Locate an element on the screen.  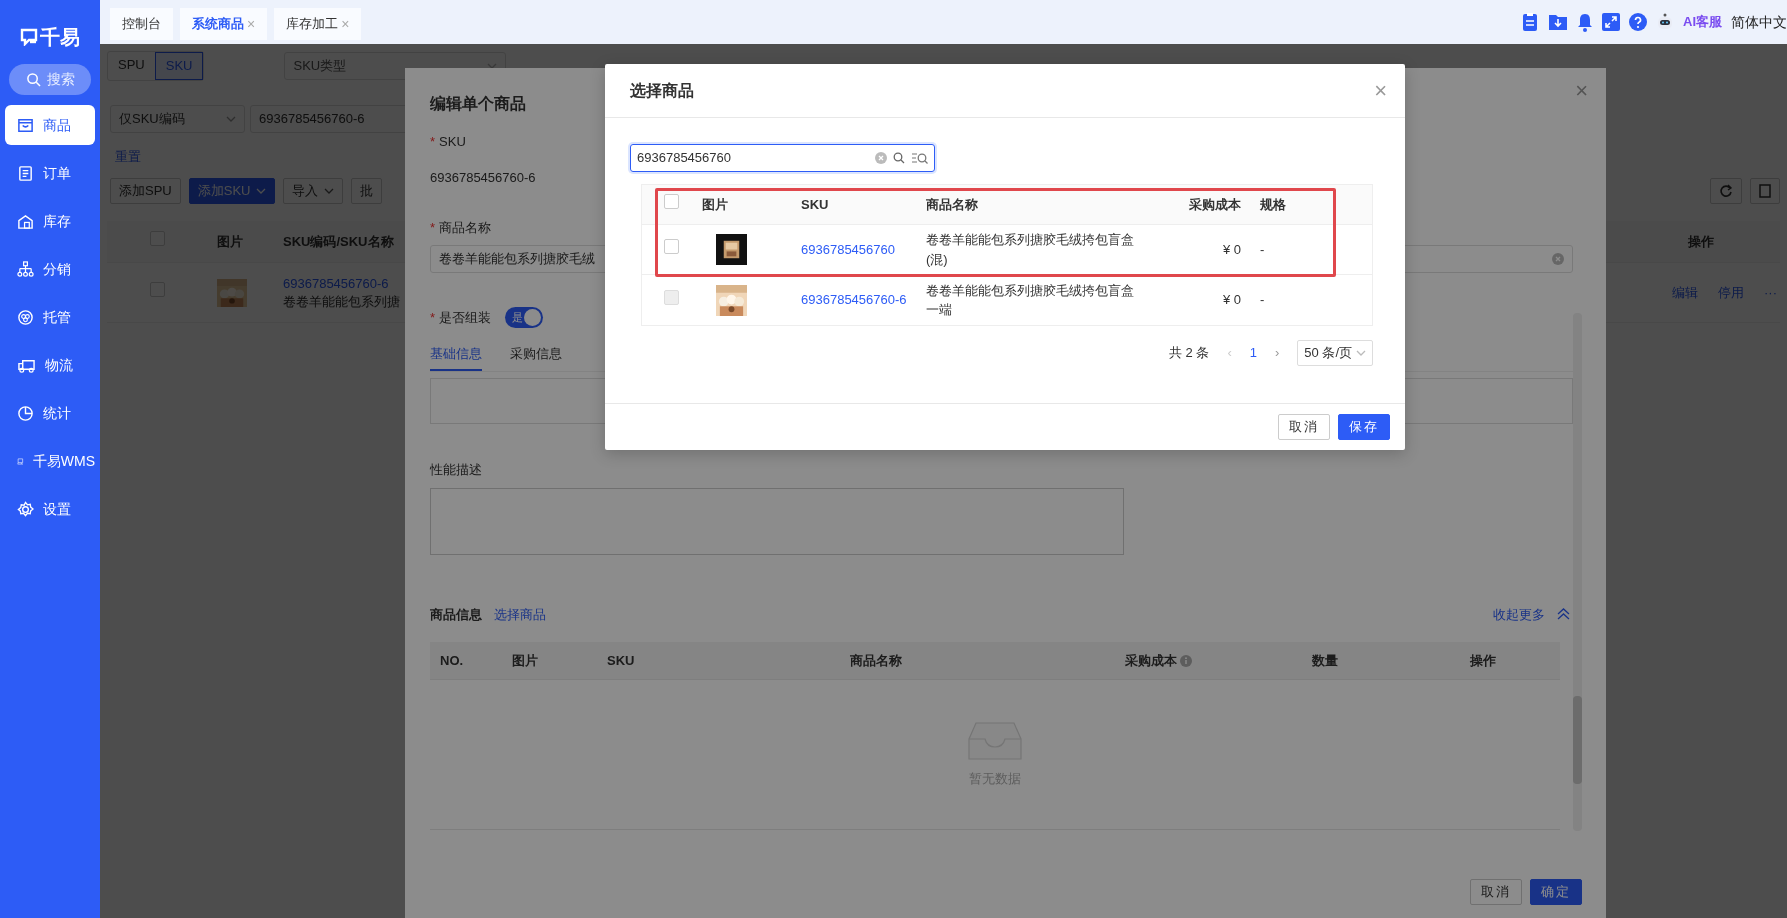
house-icon is located at coordinates (25, 221).